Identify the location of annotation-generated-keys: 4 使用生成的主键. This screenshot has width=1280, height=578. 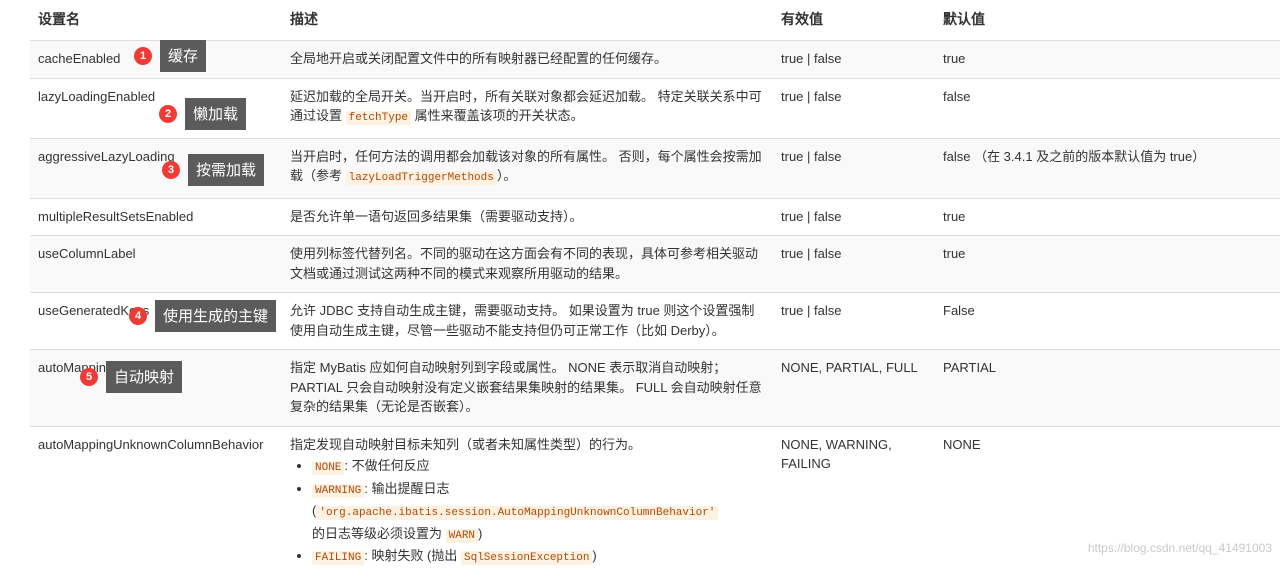
(203, 316).